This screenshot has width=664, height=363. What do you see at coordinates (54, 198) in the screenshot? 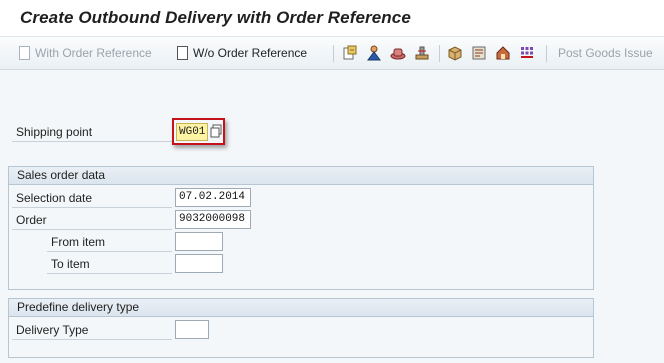
I see `selection-date-label: Selection date` at bounding box center [54, 198].